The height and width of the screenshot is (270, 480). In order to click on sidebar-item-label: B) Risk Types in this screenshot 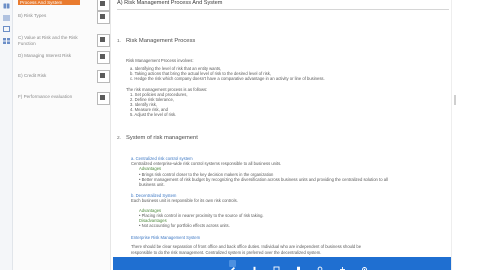, I will do `click(32, 15)`.